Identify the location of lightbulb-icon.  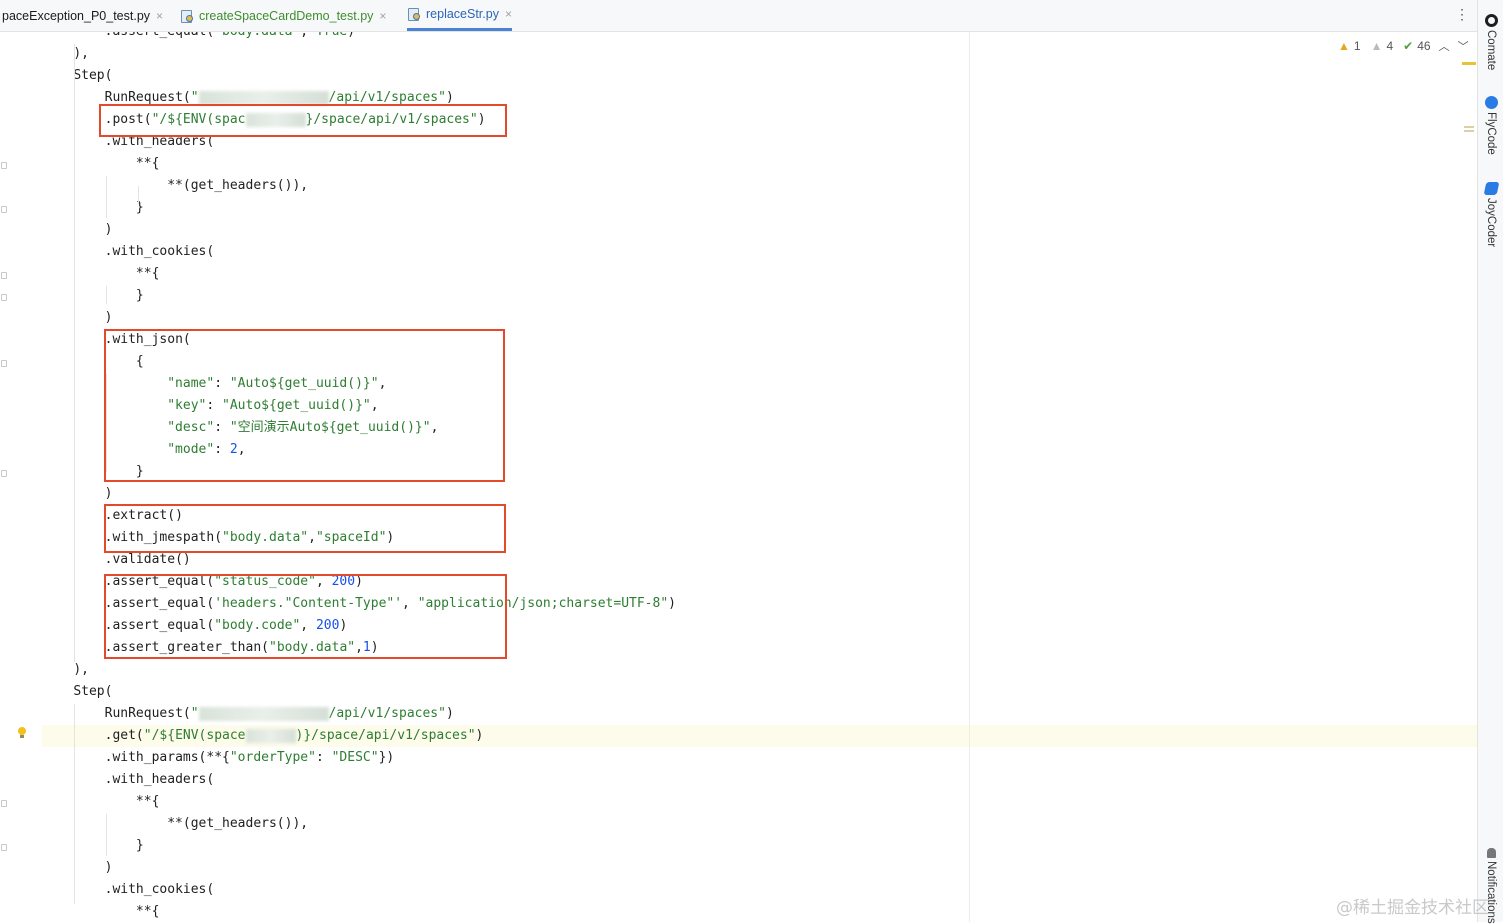
(22, 733).